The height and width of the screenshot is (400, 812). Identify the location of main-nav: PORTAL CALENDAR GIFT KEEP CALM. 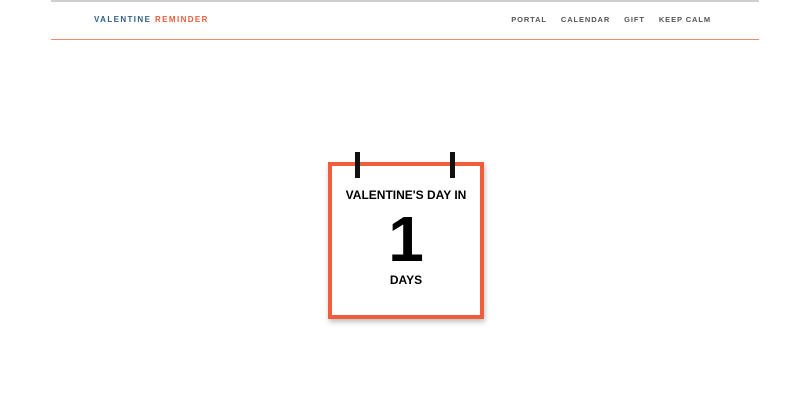
(611, 19).